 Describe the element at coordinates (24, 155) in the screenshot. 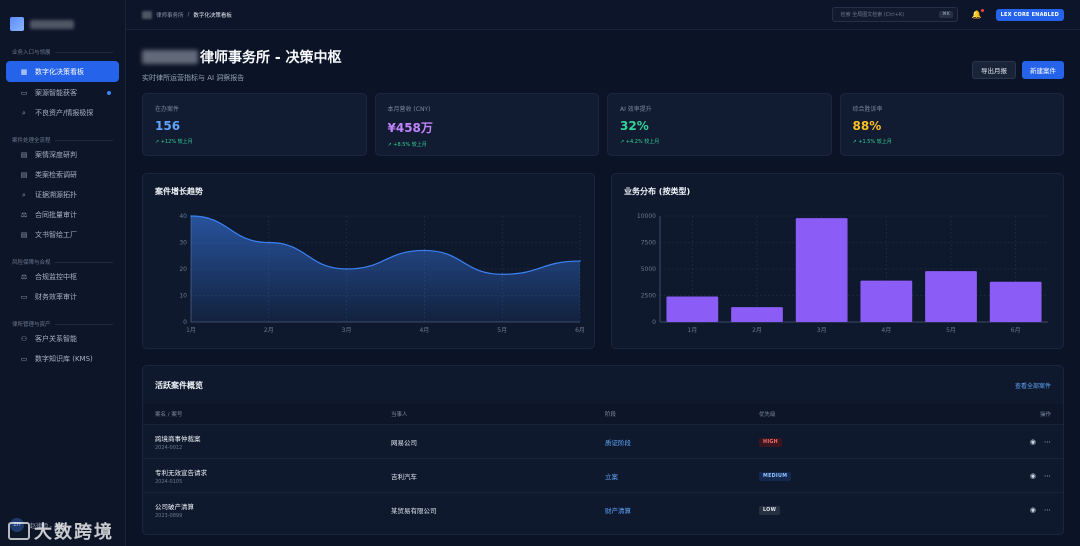

I see `document-icon: ▤` at that location.